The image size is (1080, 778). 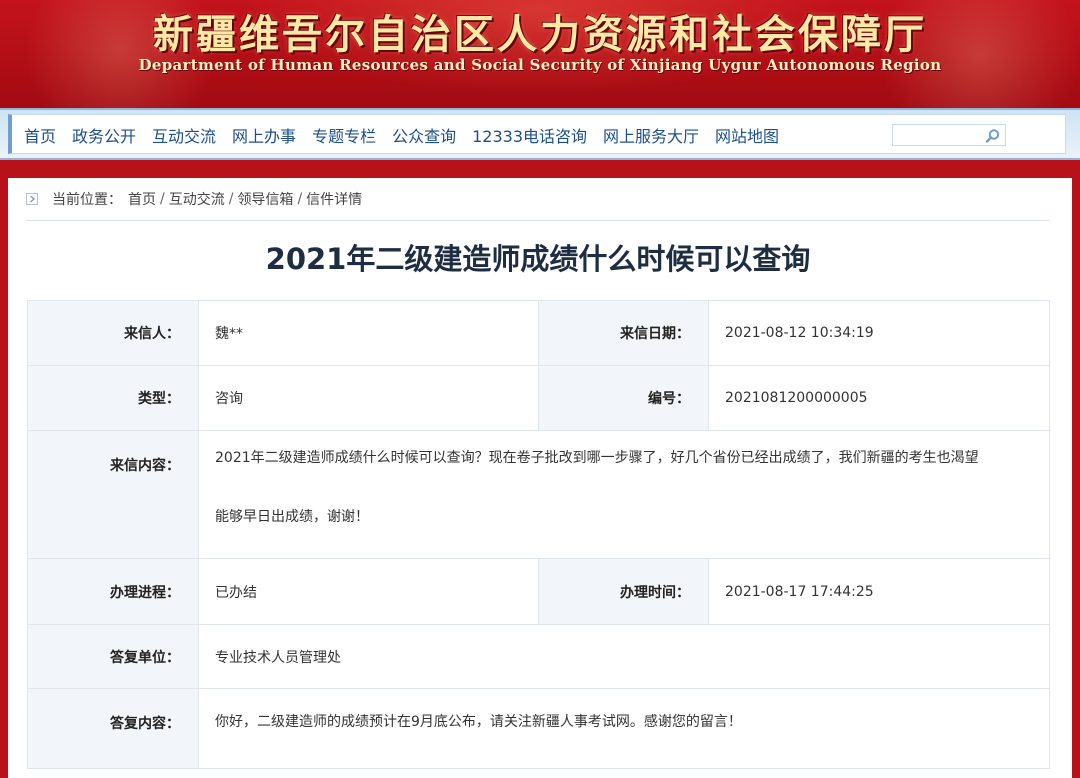 What do you see at coordinates (623, 333) in the screenshot?
I see `date-label: 来信日期：` at bounding box center [623, 333].